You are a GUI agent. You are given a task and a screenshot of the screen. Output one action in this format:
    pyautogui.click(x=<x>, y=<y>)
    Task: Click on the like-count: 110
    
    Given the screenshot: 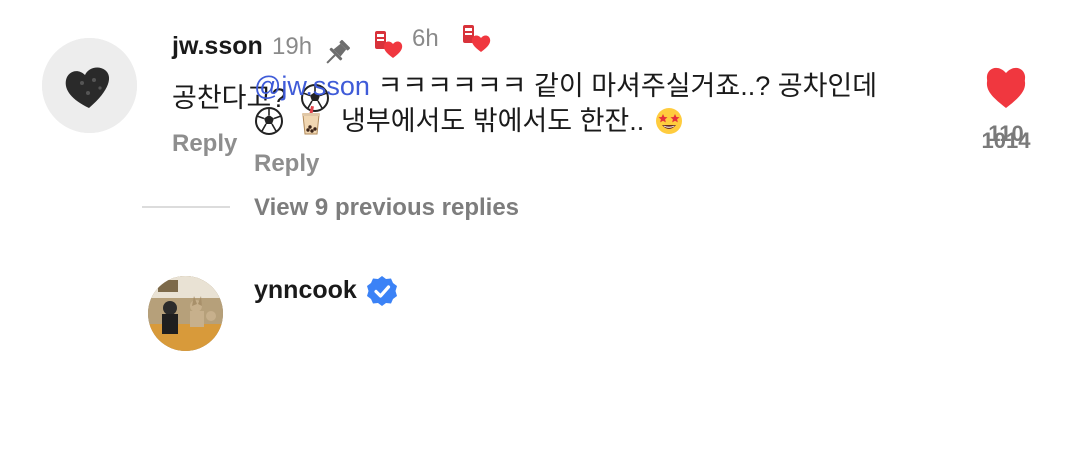 What is the action you would take?
    pyautogui.click(x=1006, y=133)
    